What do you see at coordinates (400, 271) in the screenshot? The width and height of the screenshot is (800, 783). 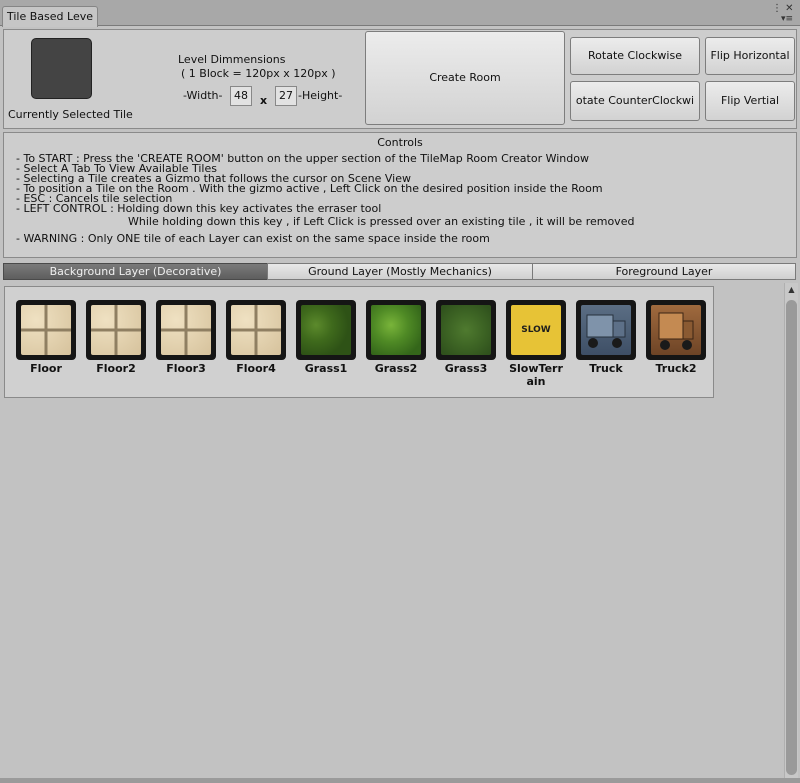 I see `tab-ground-layer: Ground Layer (Mostly Mechanics)` at bounding box center [400, 271].